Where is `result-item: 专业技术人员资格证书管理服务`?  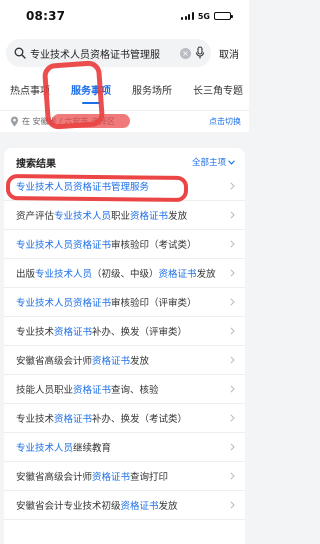 result-item: 专业技术人员资格证书管理服务 is located at coordinates (124, 186).